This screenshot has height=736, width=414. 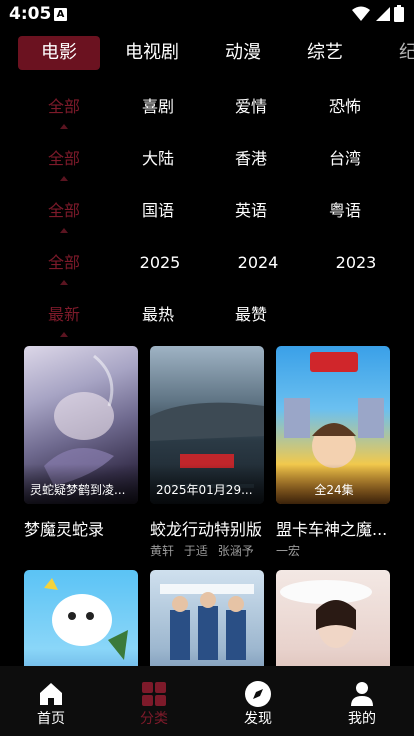 I want to click on wifi-icon, so click(x=361, y=13).